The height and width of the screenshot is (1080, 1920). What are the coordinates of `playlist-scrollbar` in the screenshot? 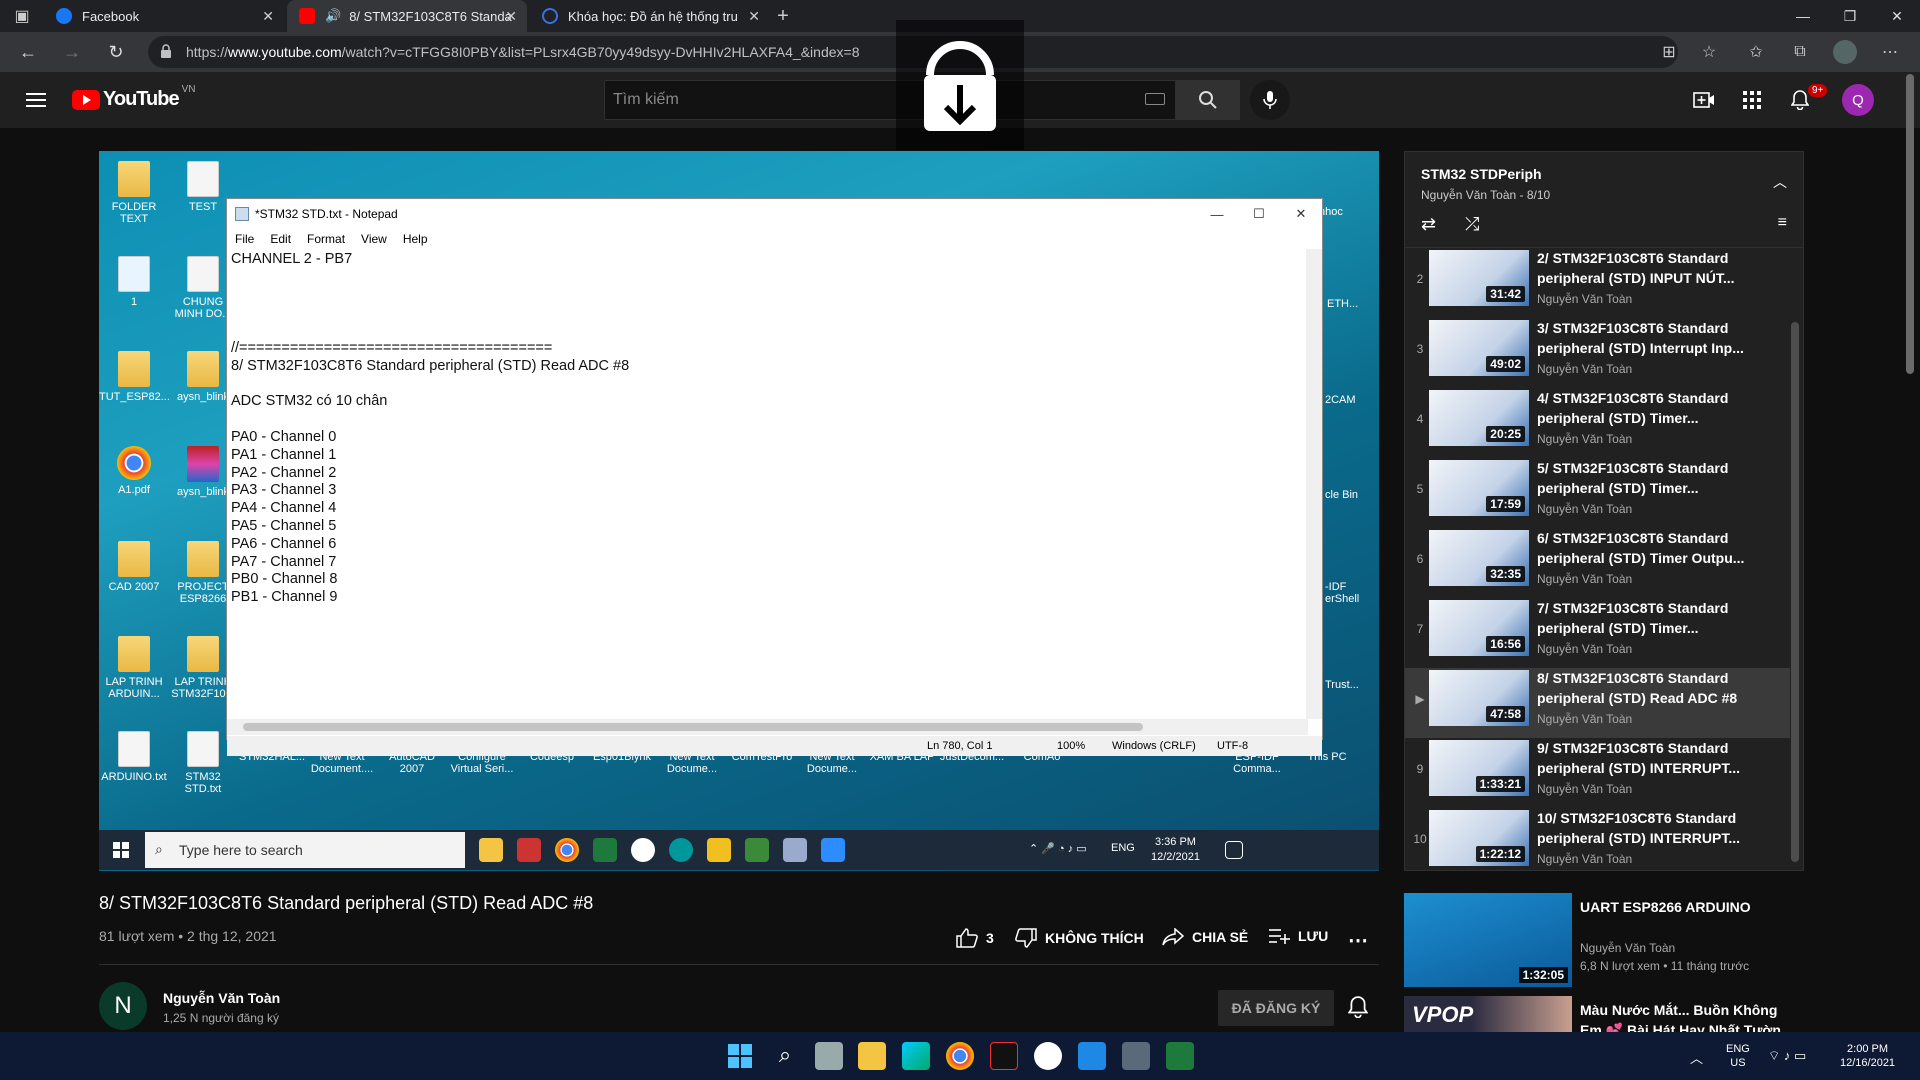 It's located at (1795, 592).